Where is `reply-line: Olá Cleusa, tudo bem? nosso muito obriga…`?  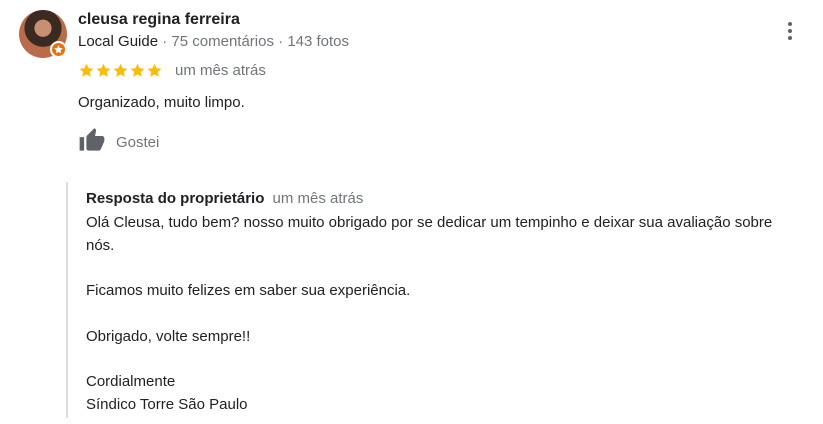 reply-line: Olá Cleusa, tudo bem? nosso muito obriga… is located at coordinates (429, 222).